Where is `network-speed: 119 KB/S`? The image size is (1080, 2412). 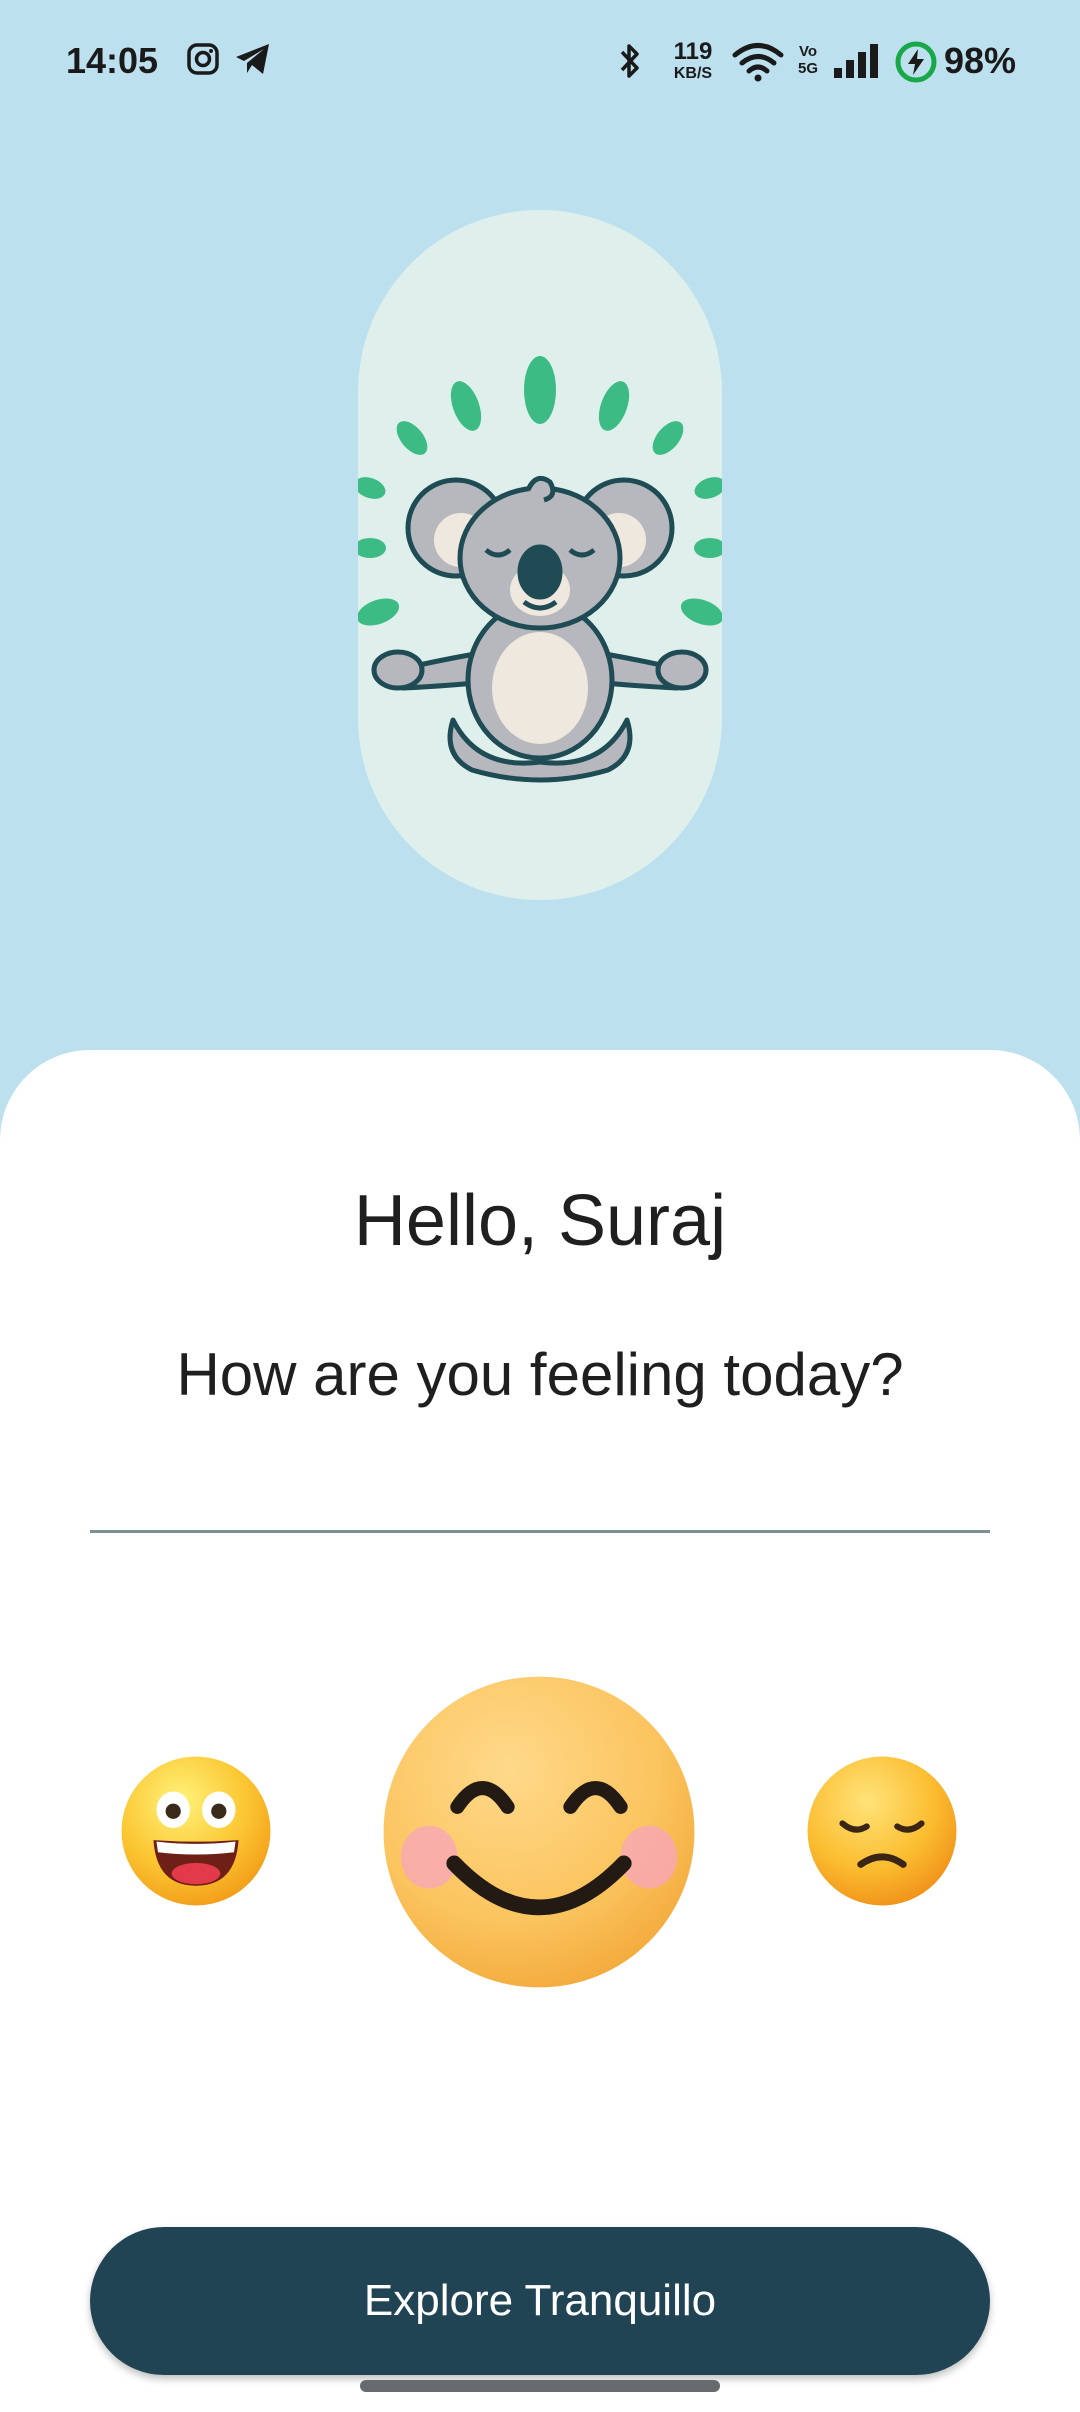
network-speed: 119 KB/S is located at coordinates (693, 61).